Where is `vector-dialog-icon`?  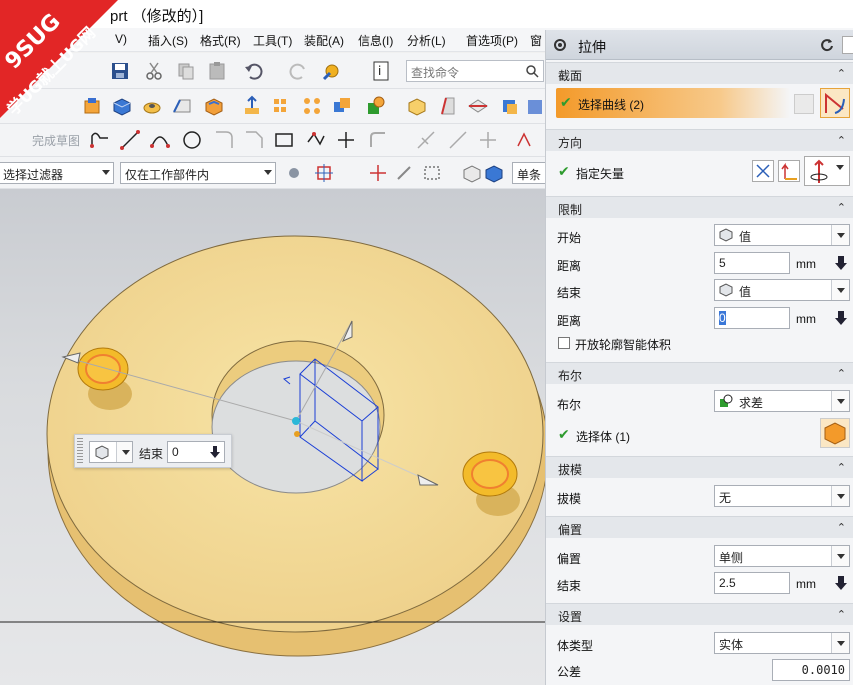 vector-dialog-icon is located at coordinates (789, 171).